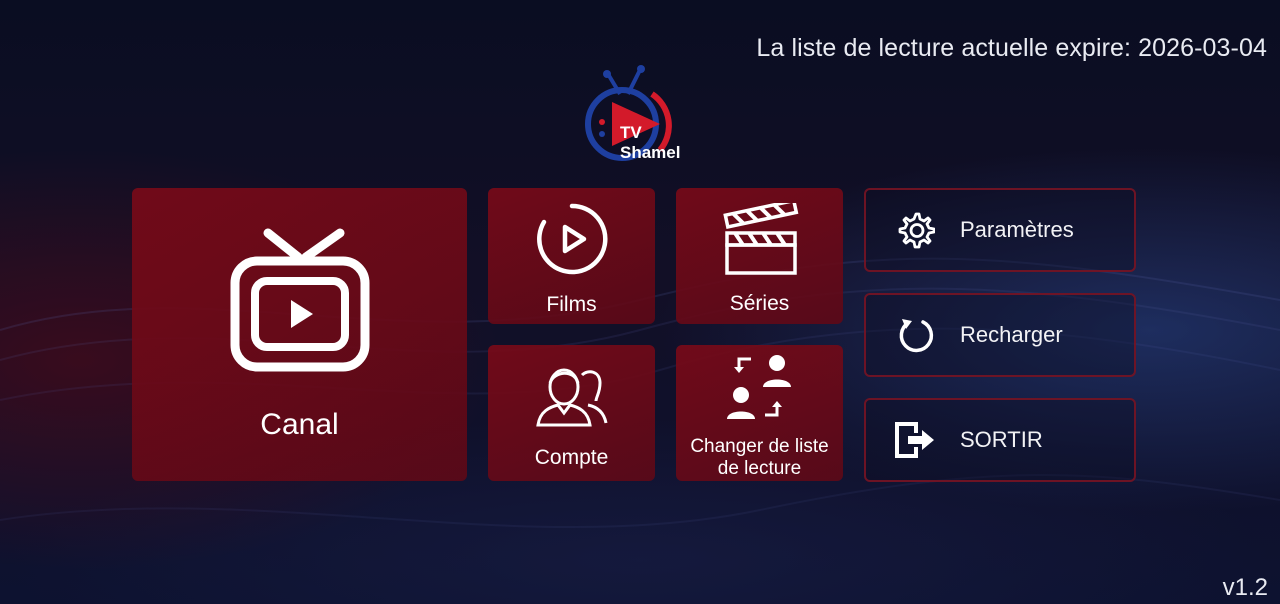 The height and width of the screenshot is (604, 1280). I want to click on exit-label: SORTIR, so click(1001, 439).